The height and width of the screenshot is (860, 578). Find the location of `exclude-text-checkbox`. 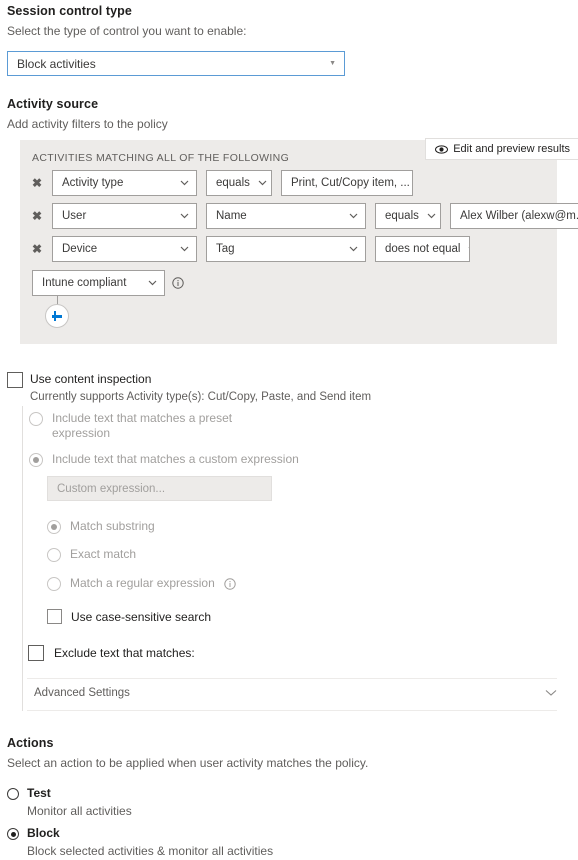

exclude-text-checkbox is located at coordinates (36, 653).